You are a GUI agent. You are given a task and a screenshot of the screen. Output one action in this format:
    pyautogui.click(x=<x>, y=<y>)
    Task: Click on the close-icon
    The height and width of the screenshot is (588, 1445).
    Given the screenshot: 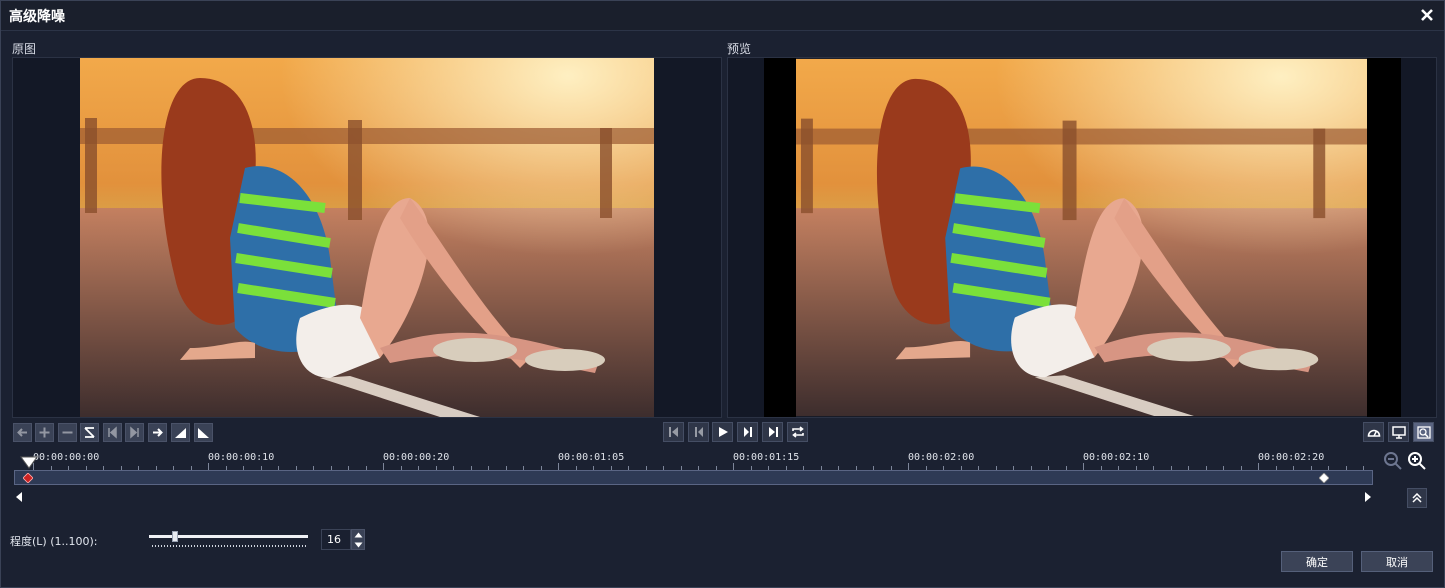 What is the action you would take?
    pyautogui.click(x=1427, y=15)
    